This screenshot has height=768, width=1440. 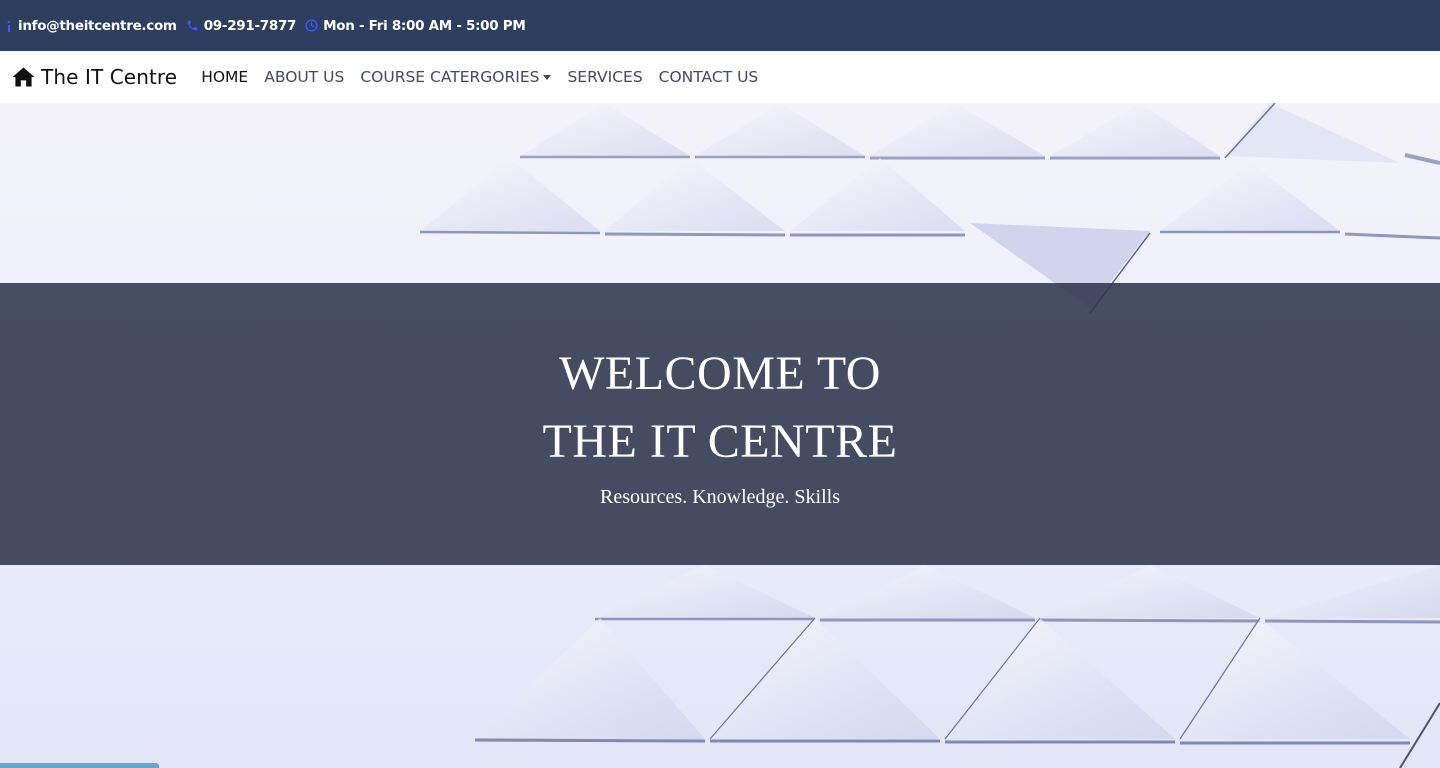 I want to click on info-icon, so click(x=9, y=26).